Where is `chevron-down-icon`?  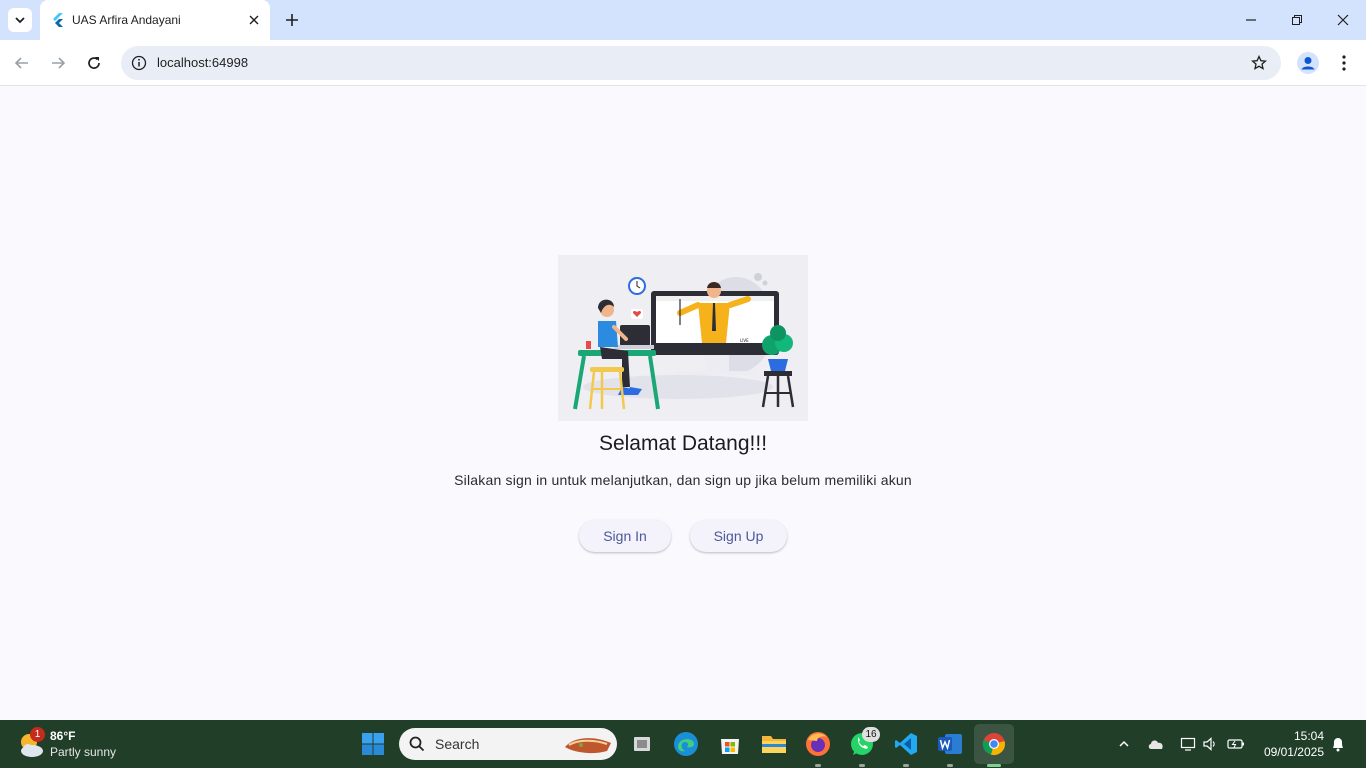 chevron-down-icon is located at coordinates (20, 20).